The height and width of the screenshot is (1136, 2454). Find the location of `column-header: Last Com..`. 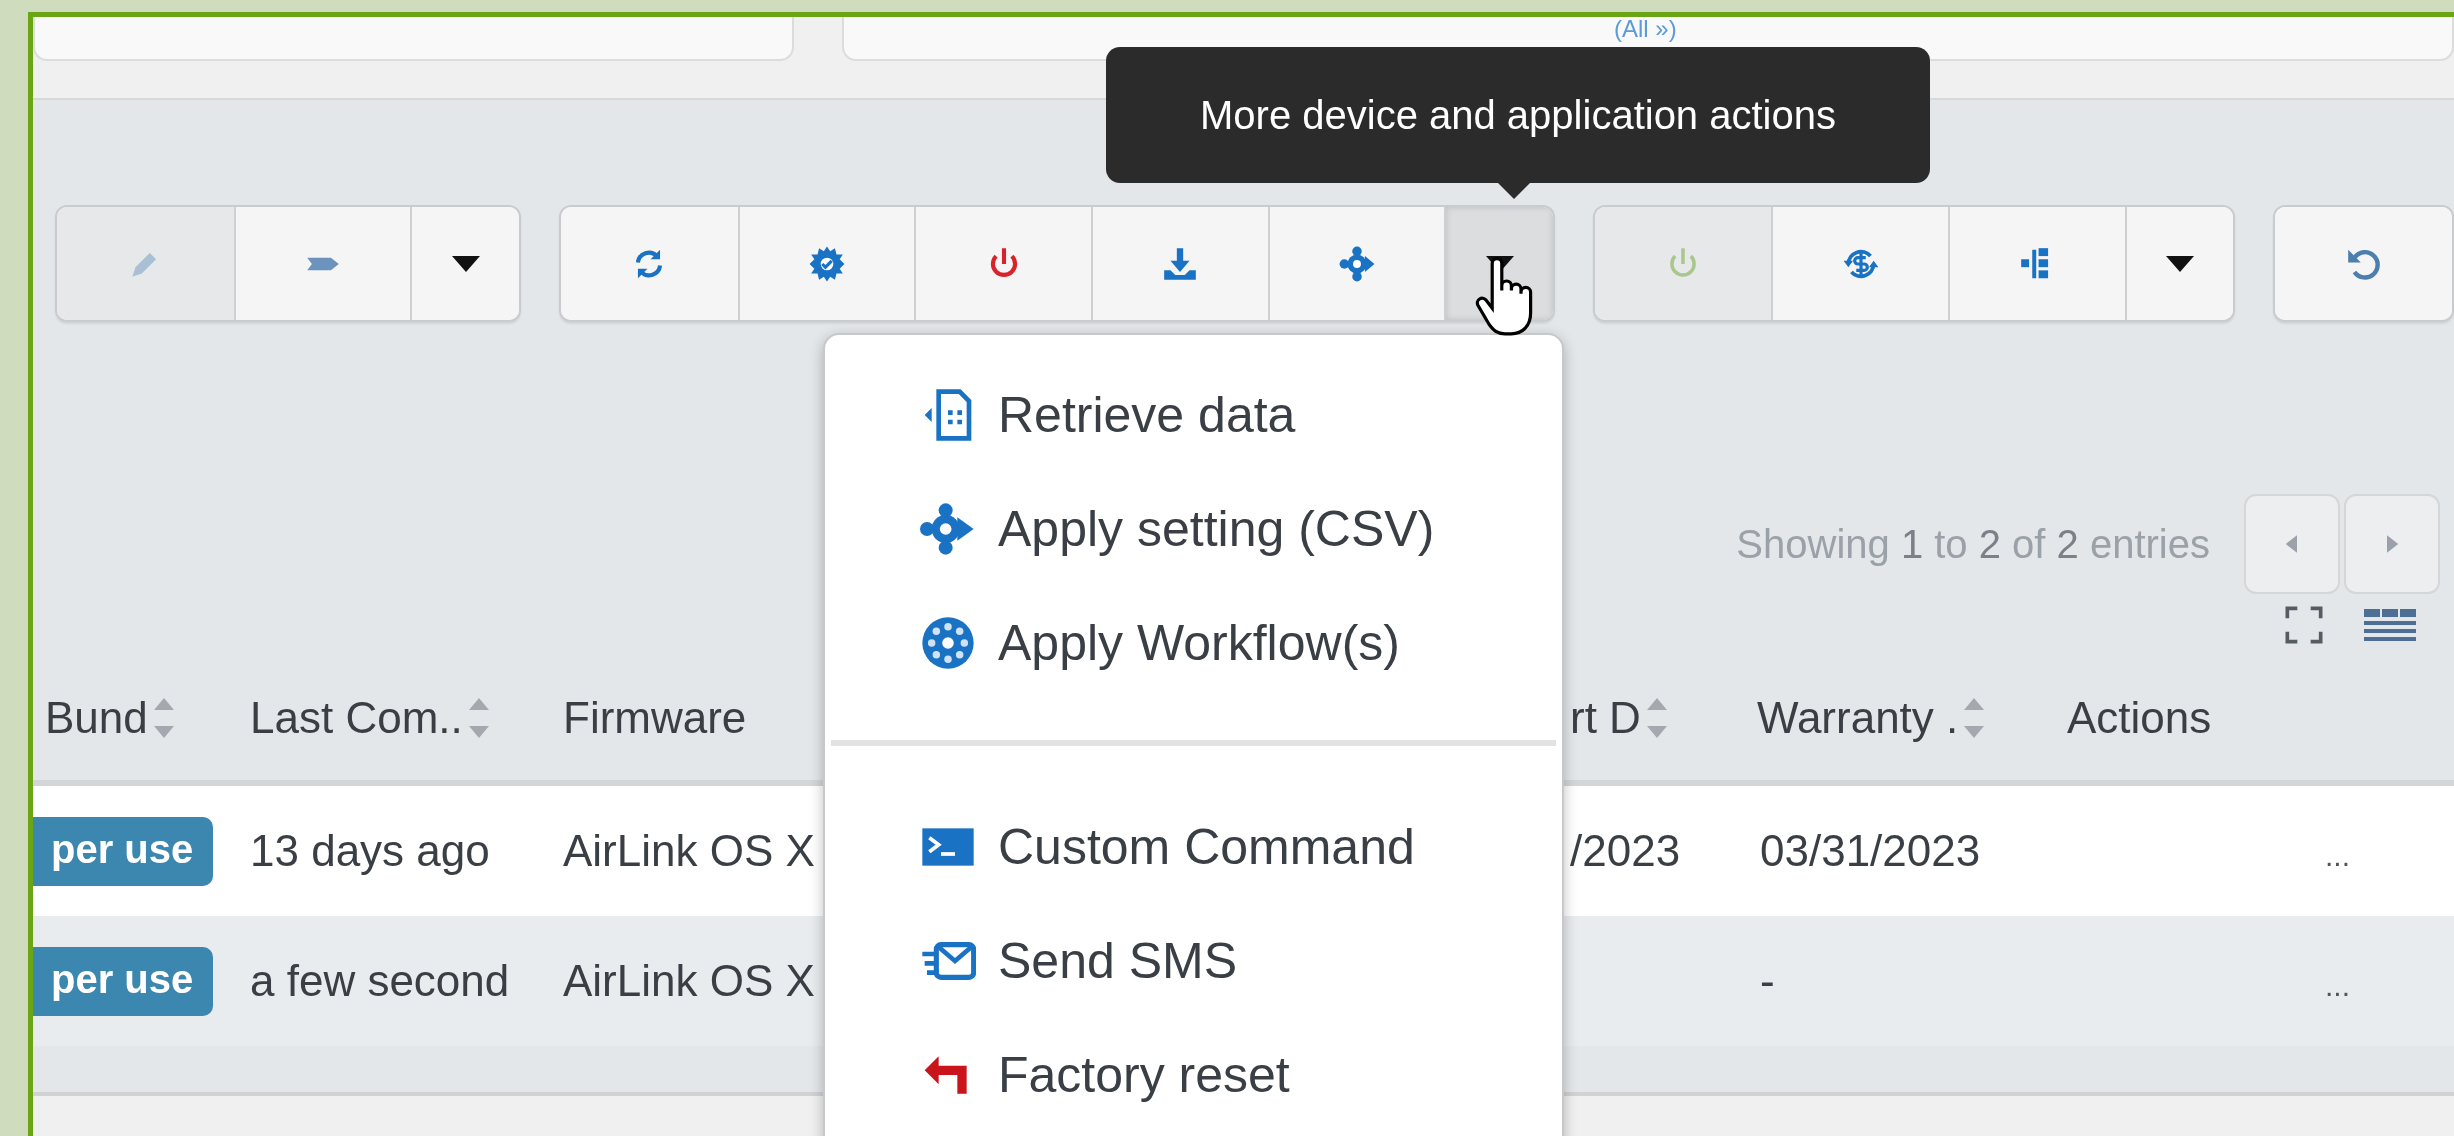

column-header: Last Com.. is located at coordinates (391, 717).